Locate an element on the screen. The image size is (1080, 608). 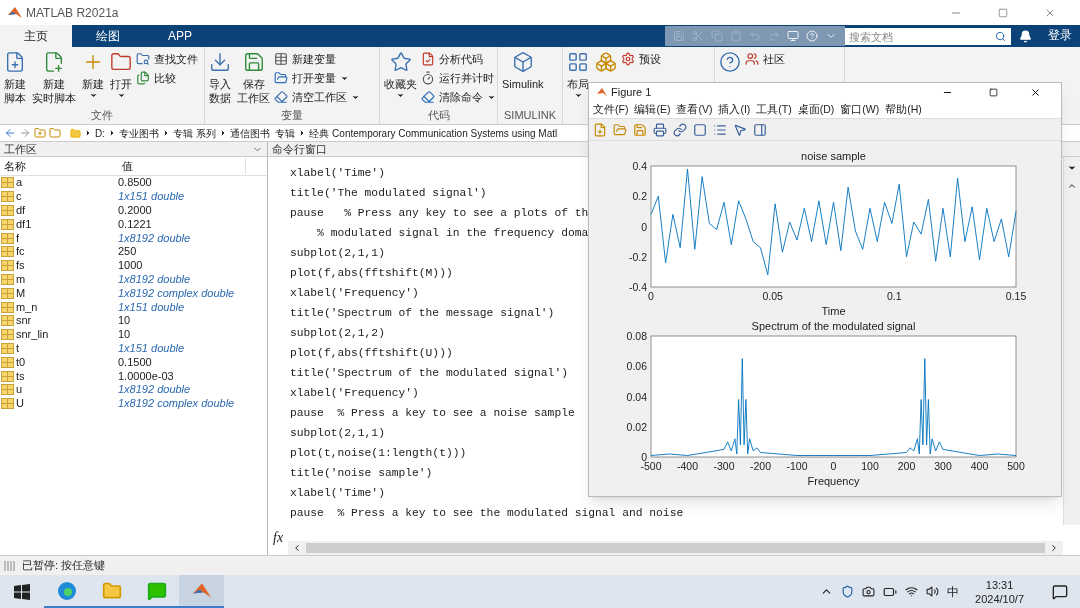
code-line: title('noise sample') is located at coordinates (361, 473).